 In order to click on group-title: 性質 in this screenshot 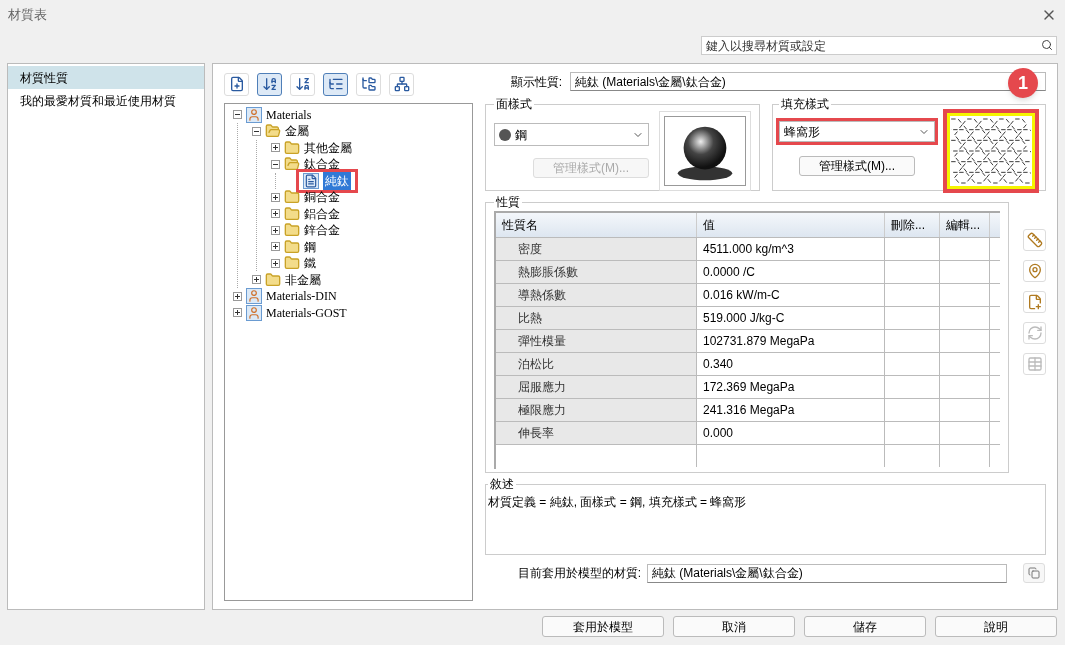, I will do `click(508, 202)`.